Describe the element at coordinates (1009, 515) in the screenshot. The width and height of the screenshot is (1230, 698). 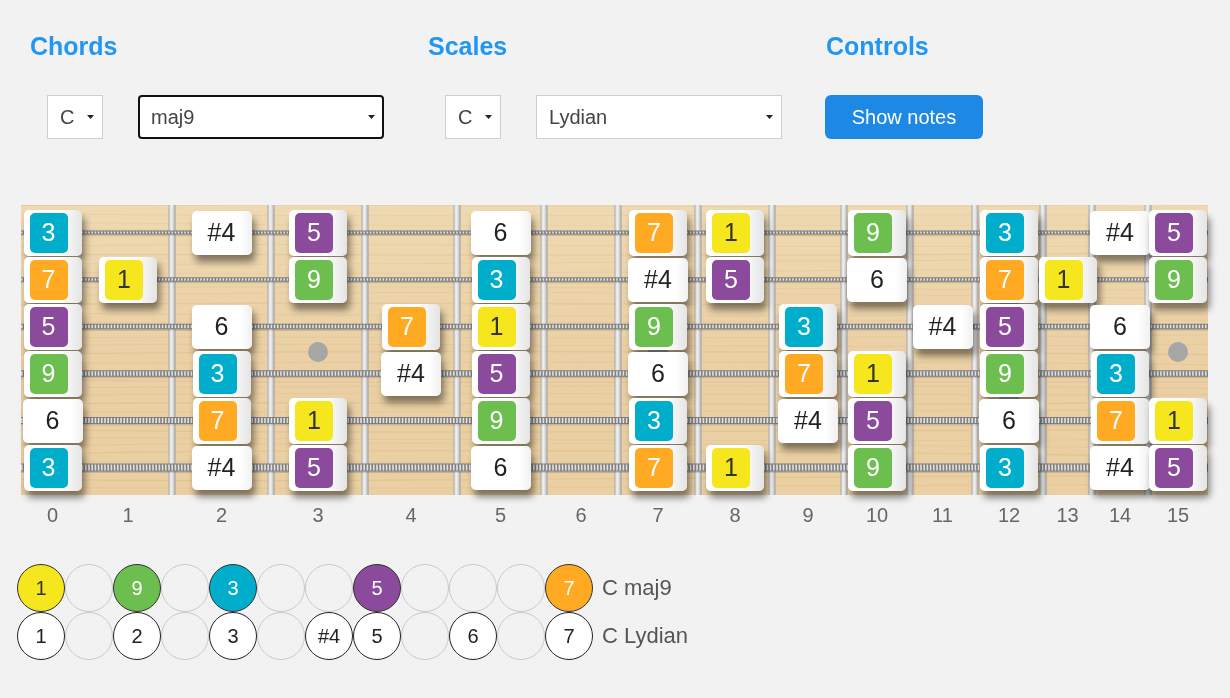
I see `fret-number: 12` at that location.